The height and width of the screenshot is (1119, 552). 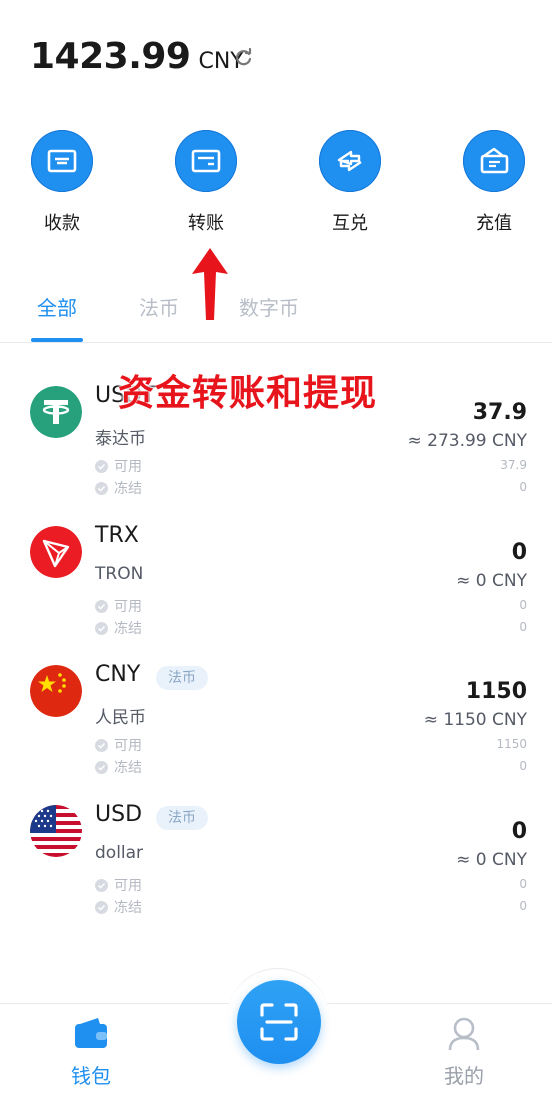 I want to click on coin-approx-value: ≈ 273.99 CNY, so click(x=467, y=441).